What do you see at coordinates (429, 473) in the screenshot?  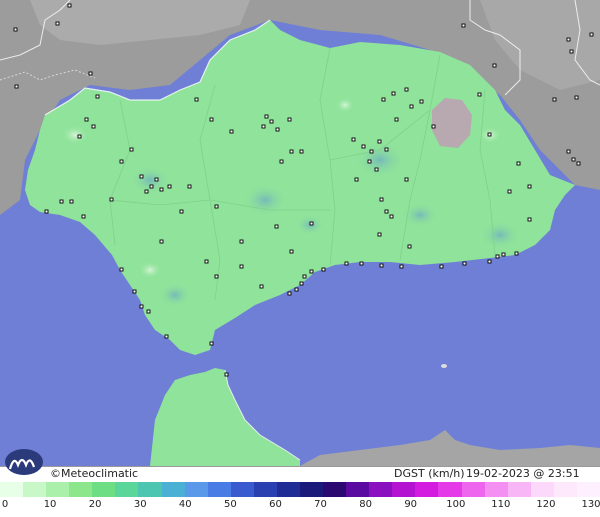 I see `variable-label: DGST (km/h)` at bounding box center [429, 473].